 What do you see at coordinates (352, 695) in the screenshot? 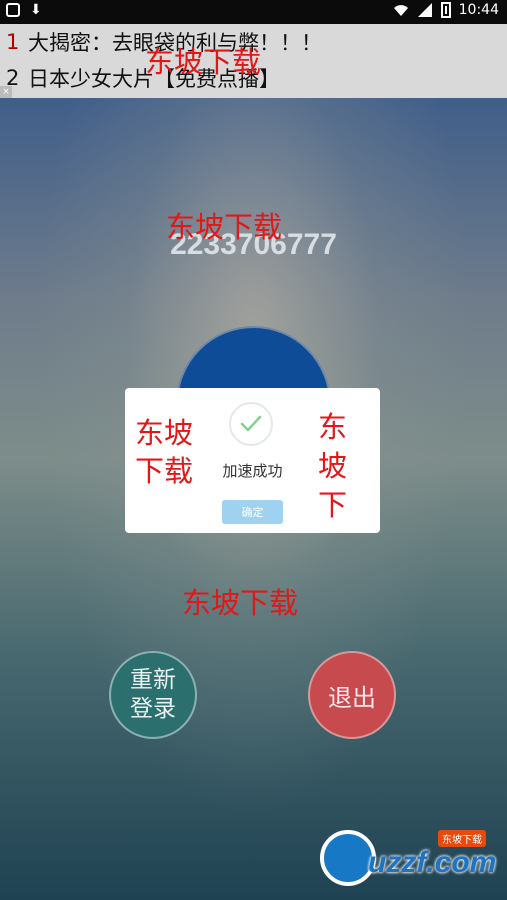
I see `exit-button: 退出` at bounding box center [352, 695].